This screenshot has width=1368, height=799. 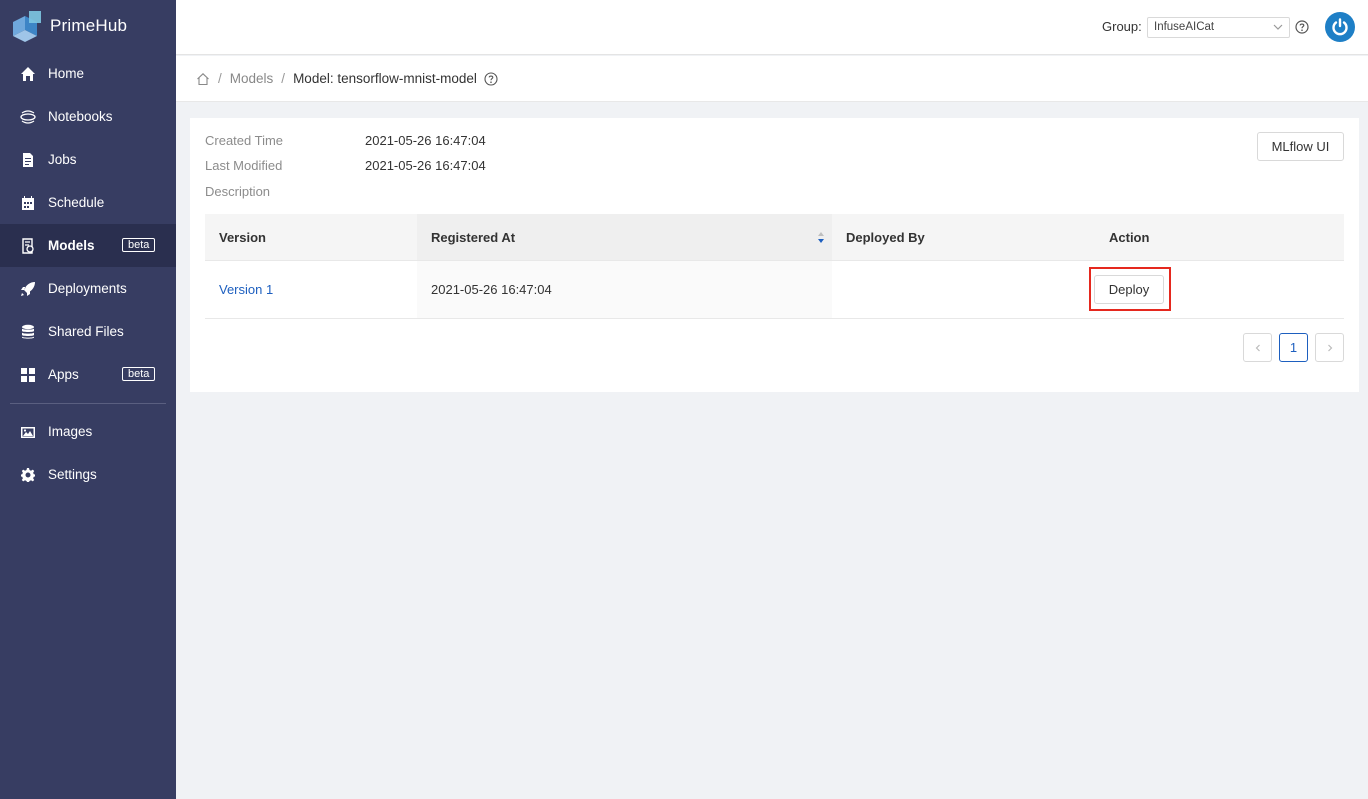 I want to click on model-icon, so click(x=28, y=246).